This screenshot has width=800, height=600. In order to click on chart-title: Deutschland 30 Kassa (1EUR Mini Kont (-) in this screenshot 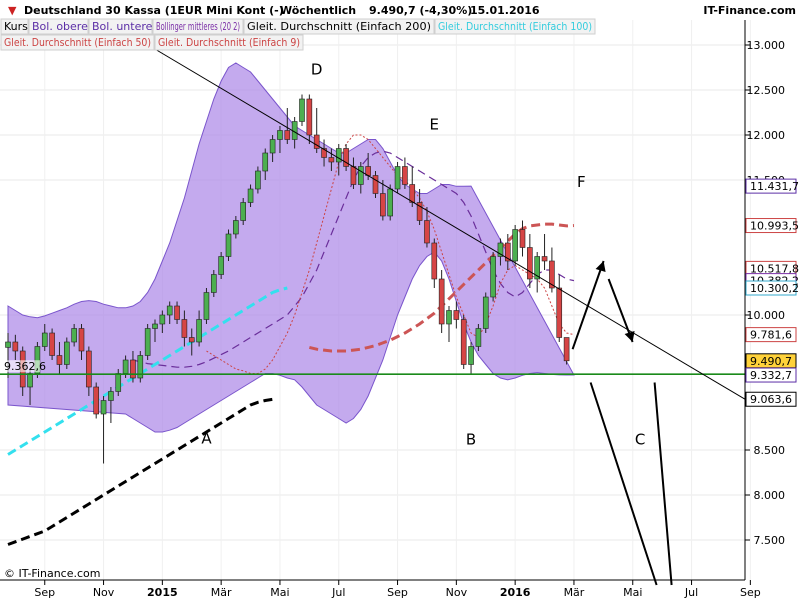, I will do `click(154, 10)`.